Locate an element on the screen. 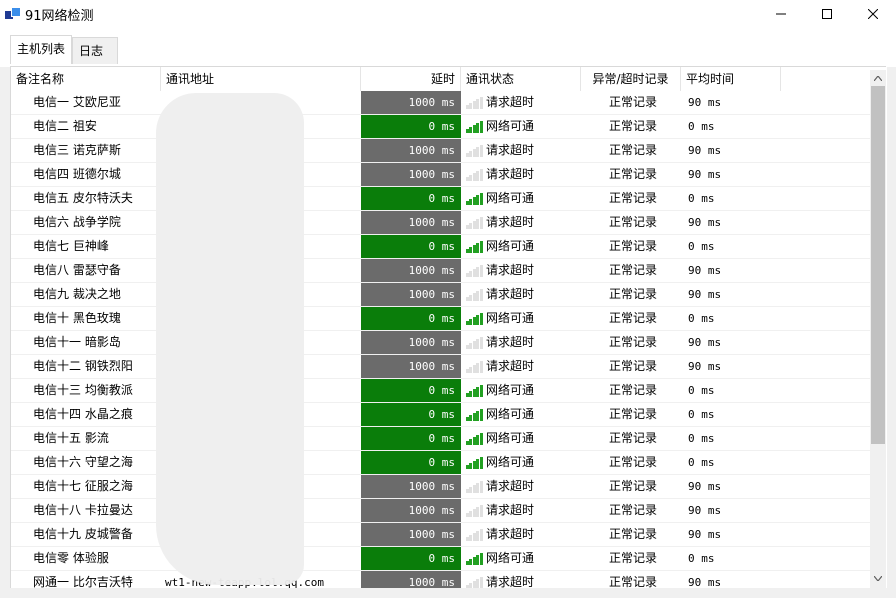 The width and height of the screenshot is (896, 598). vertical-scrollbar is located at coordinates (878, 329).